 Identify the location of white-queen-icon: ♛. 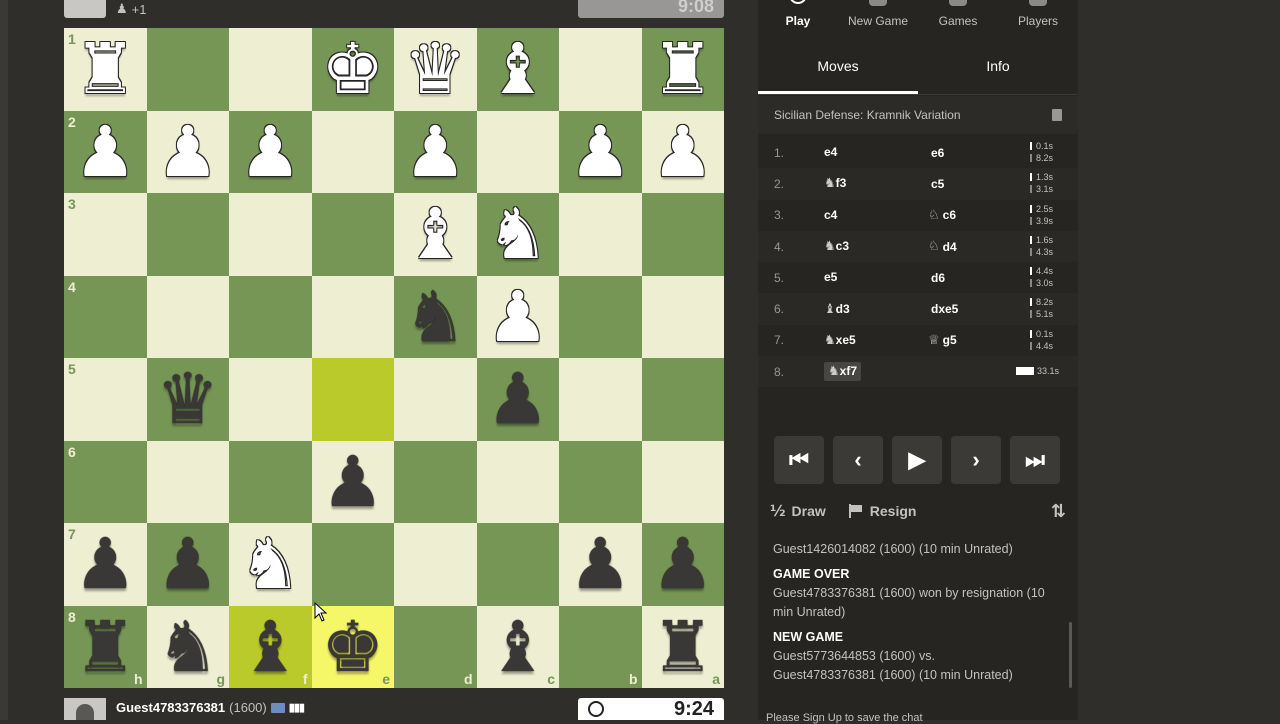
(435, 69).